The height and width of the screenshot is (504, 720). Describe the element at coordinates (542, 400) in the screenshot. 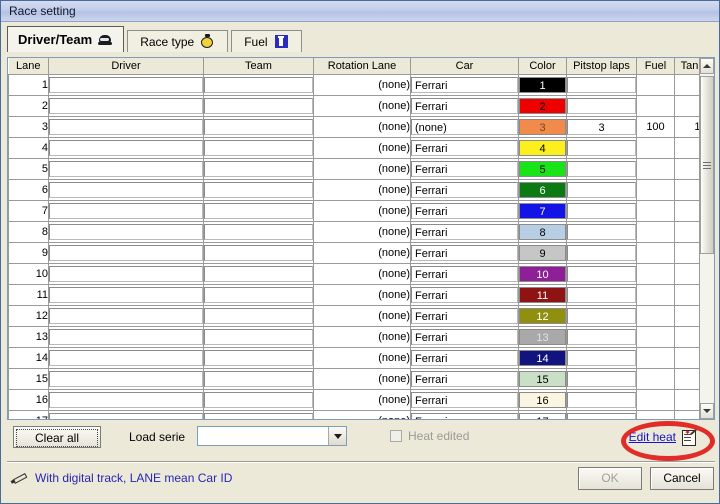

I see `color-cell: 16` at that location.